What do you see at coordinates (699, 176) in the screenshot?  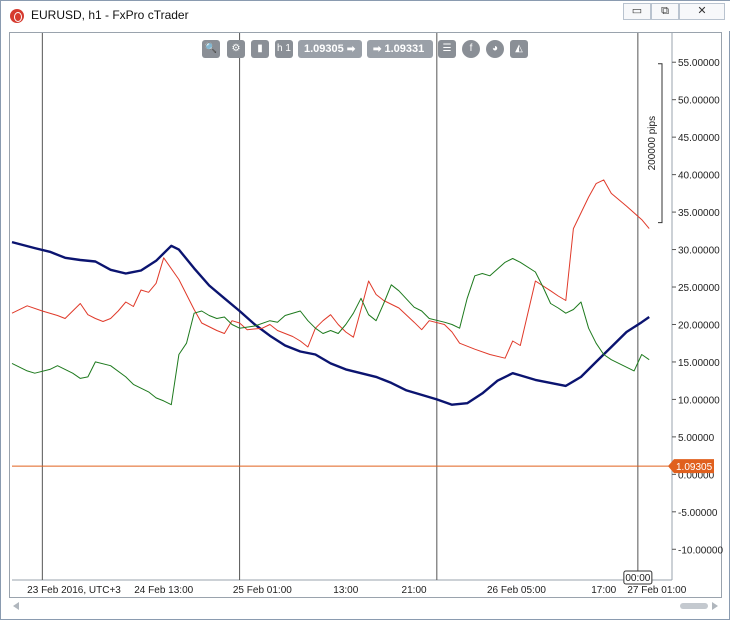 I see `y-tick-label: 40.00000` at bounding box center [699, 176].